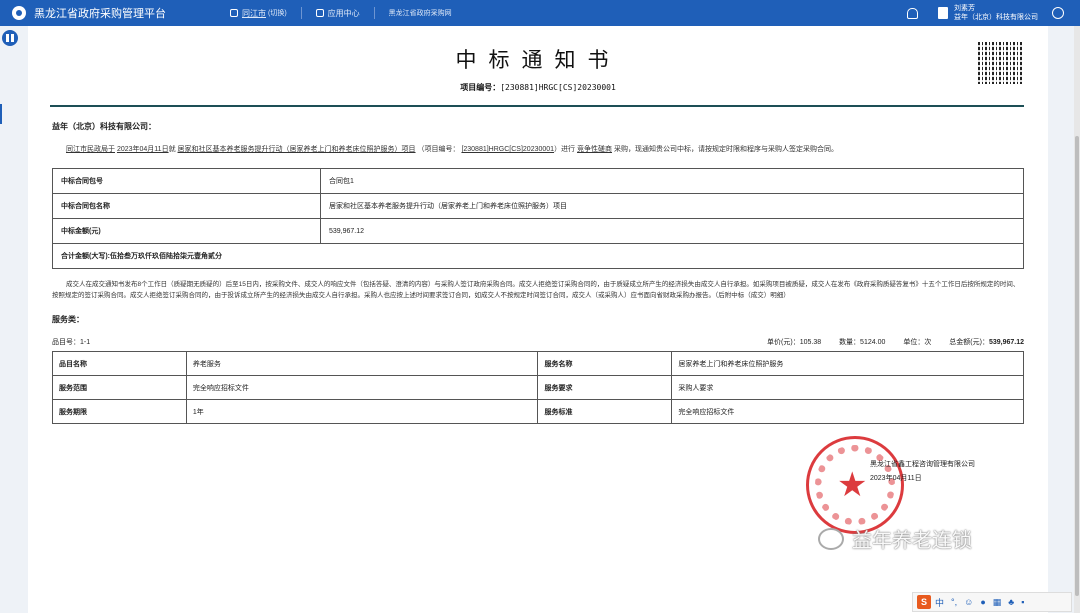 The image size is (1080, 613). What do you see at coordinates (296, 149) in the screenshot?
I see `intro-project: 居家和社区基本养老服务提升行动（居家养老上门和养老床位照护服务）项目` at bounding box center [296, 149].